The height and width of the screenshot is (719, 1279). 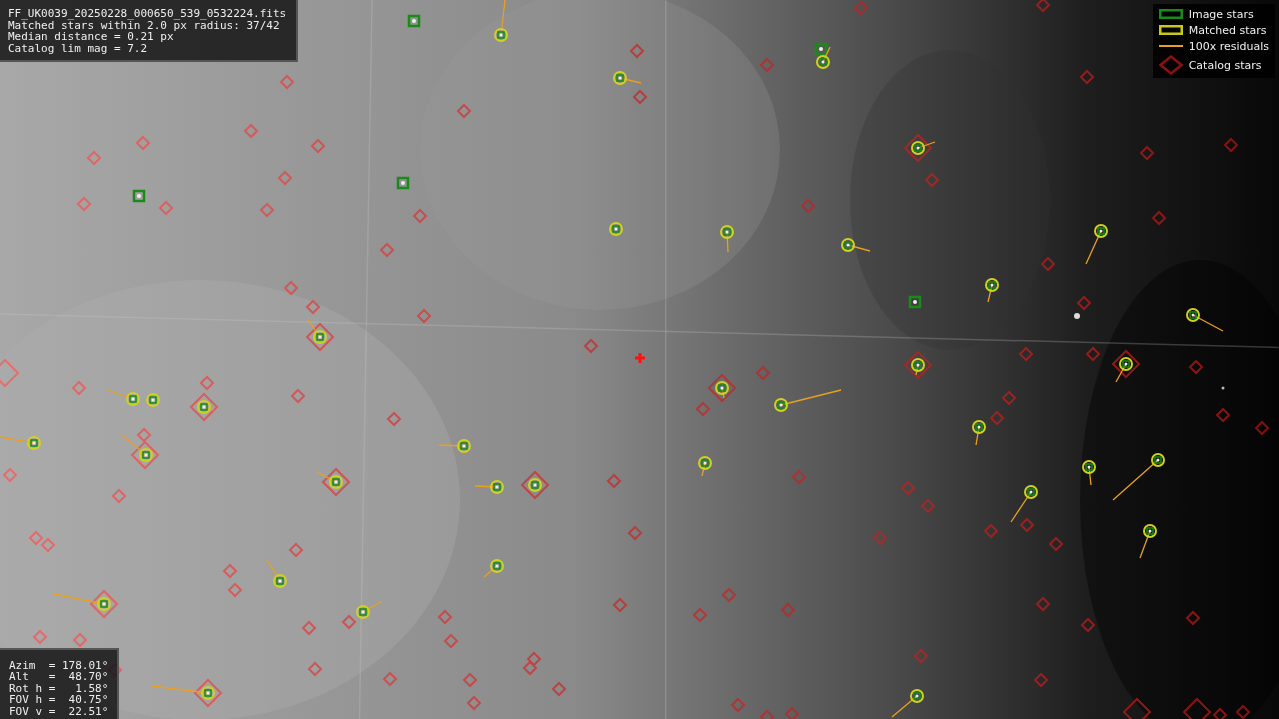 What do you see at coordinates (1221, 14) in the screenshot?
I see `legend-label: Image stars` at bounding box center [1221, 14].